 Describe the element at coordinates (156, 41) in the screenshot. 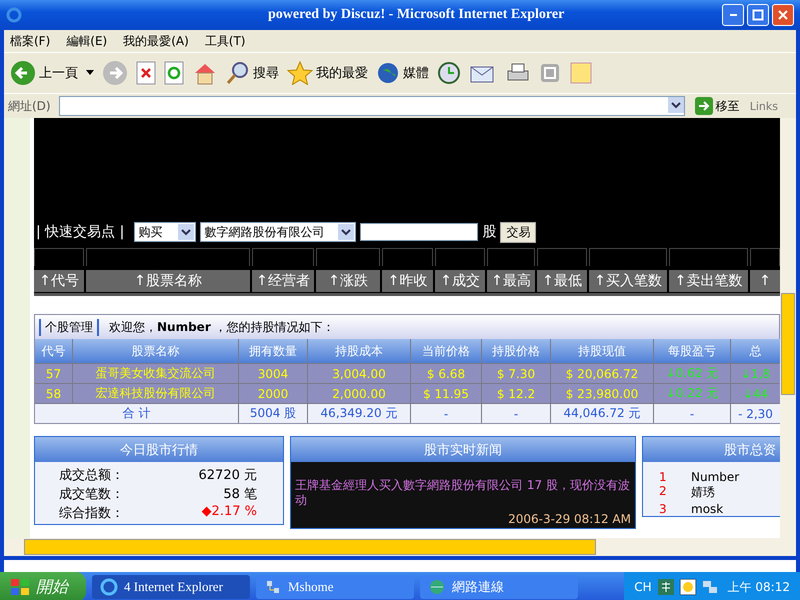

I see `menu-item: 我的最愛(A)` at that location.